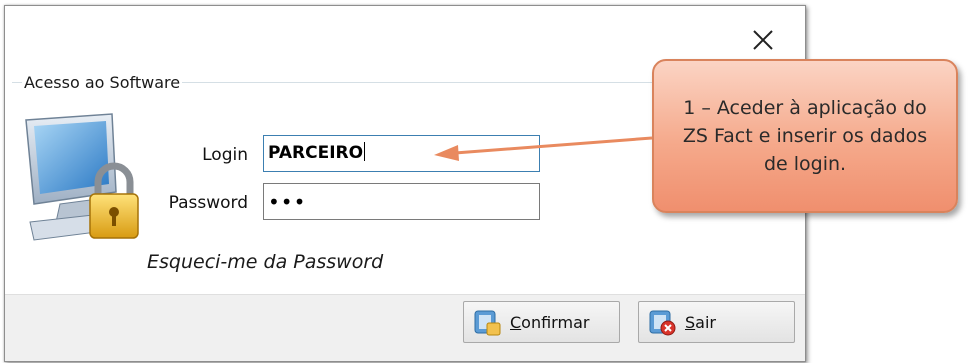  What do you see at coordinates (365, 151) in the screenshot?
I see `text-caret` at bounding box center [365, 151].